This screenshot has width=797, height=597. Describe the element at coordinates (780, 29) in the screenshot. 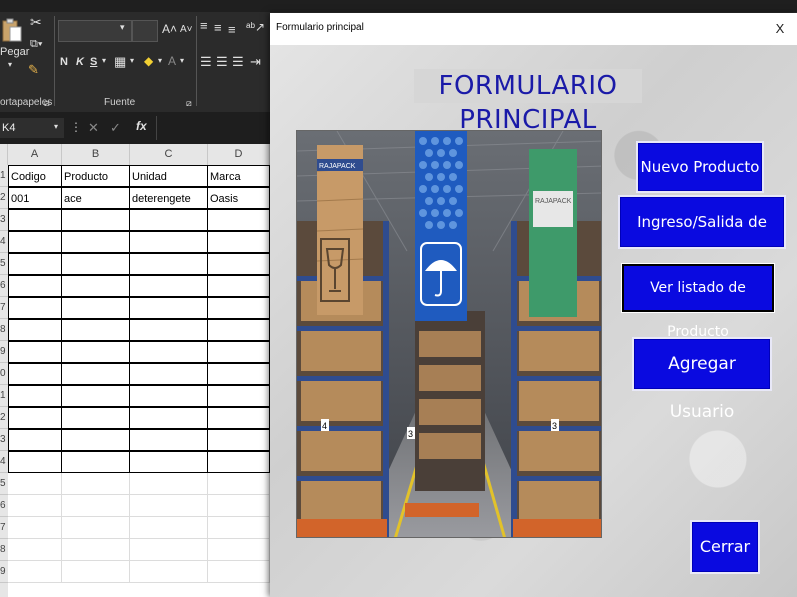

I see `close-window-button: X` at that location.